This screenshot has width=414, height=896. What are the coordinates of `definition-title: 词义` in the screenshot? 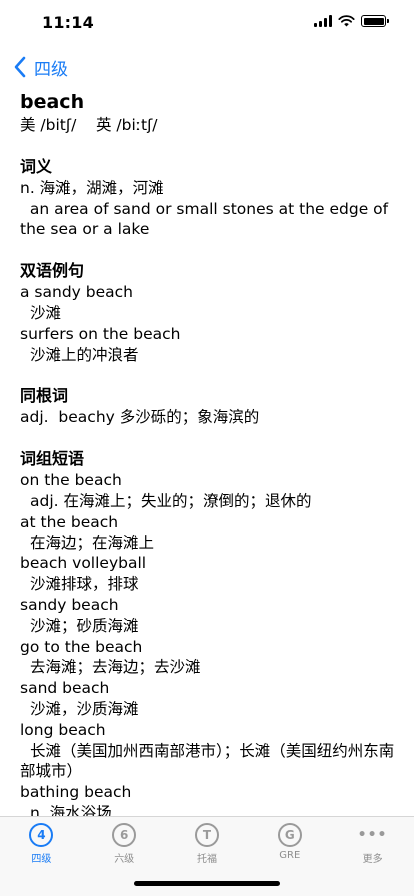 It's located at (36, 166).